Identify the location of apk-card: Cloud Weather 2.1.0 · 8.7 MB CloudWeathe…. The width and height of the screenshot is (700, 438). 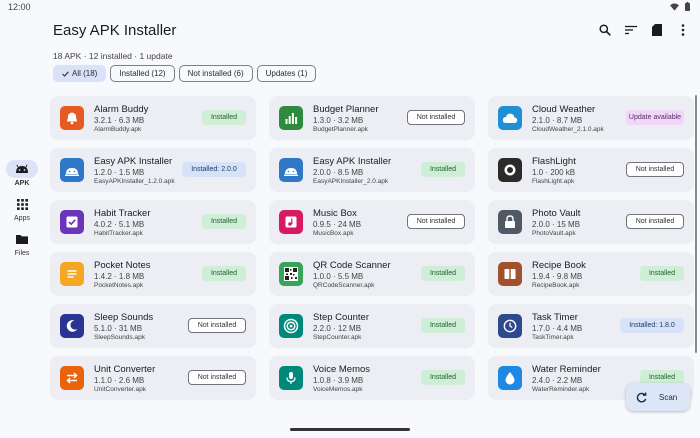
(591, 118).